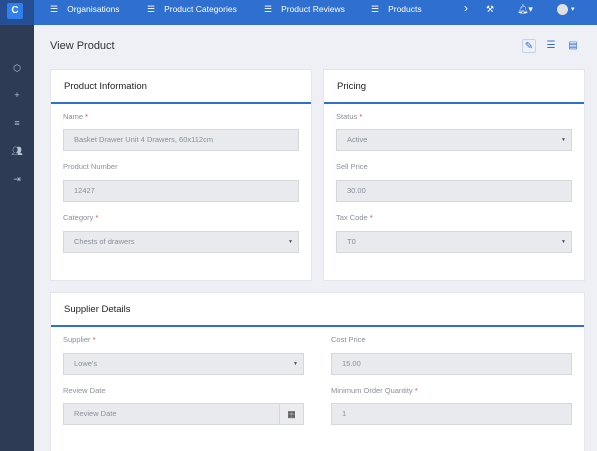 The height and width of the screenshot is (451, 597). What do you see at coordinates (454, 191) in the screenshot?
I see `sell-price-field: 30.00` at bounding box center [454, 191].